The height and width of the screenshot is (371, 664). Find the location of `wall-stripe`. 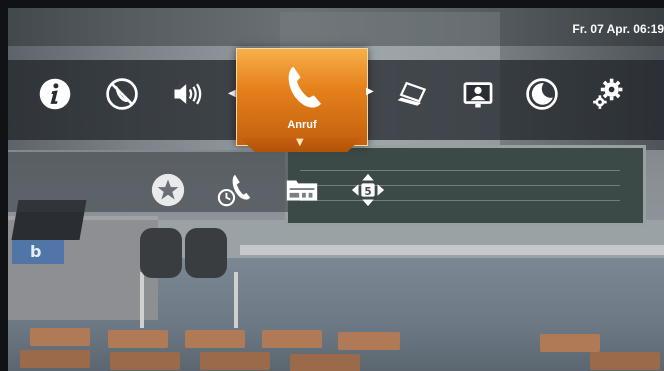

wall-stripe is located at coordinates (452, 250).